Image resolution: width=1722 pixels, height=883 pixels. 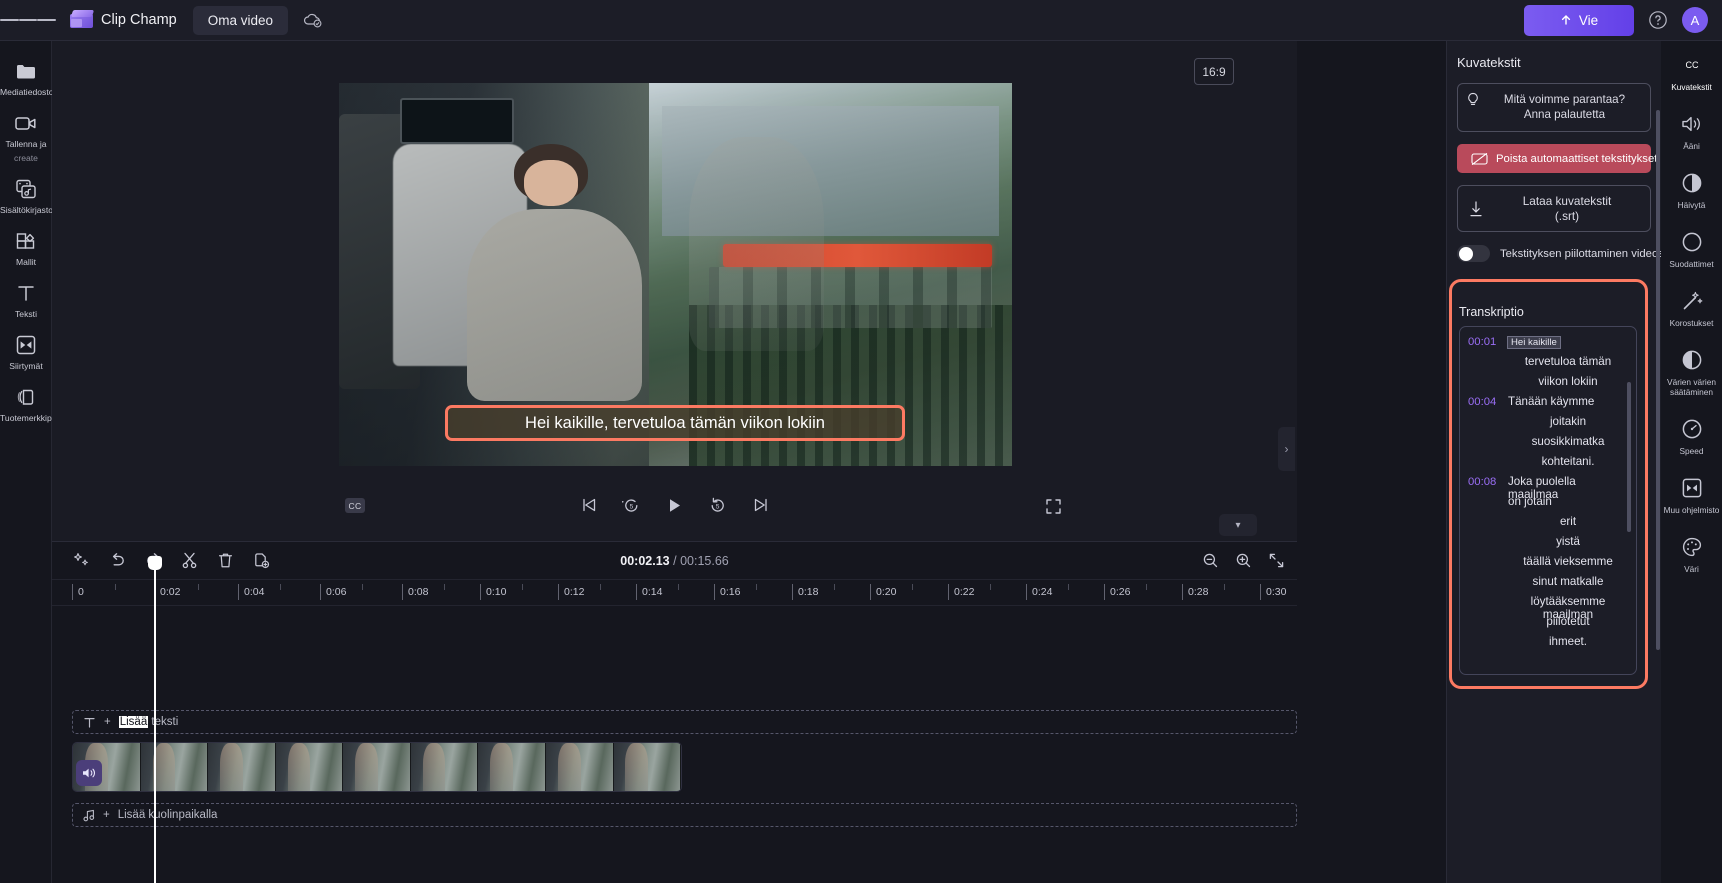 What do you see at coordinates (1554, 107) in the screenshot?
I see `feedback-card: Mitä voimme parantaa? Anna palautetta` at bounding box center [1554, 107].